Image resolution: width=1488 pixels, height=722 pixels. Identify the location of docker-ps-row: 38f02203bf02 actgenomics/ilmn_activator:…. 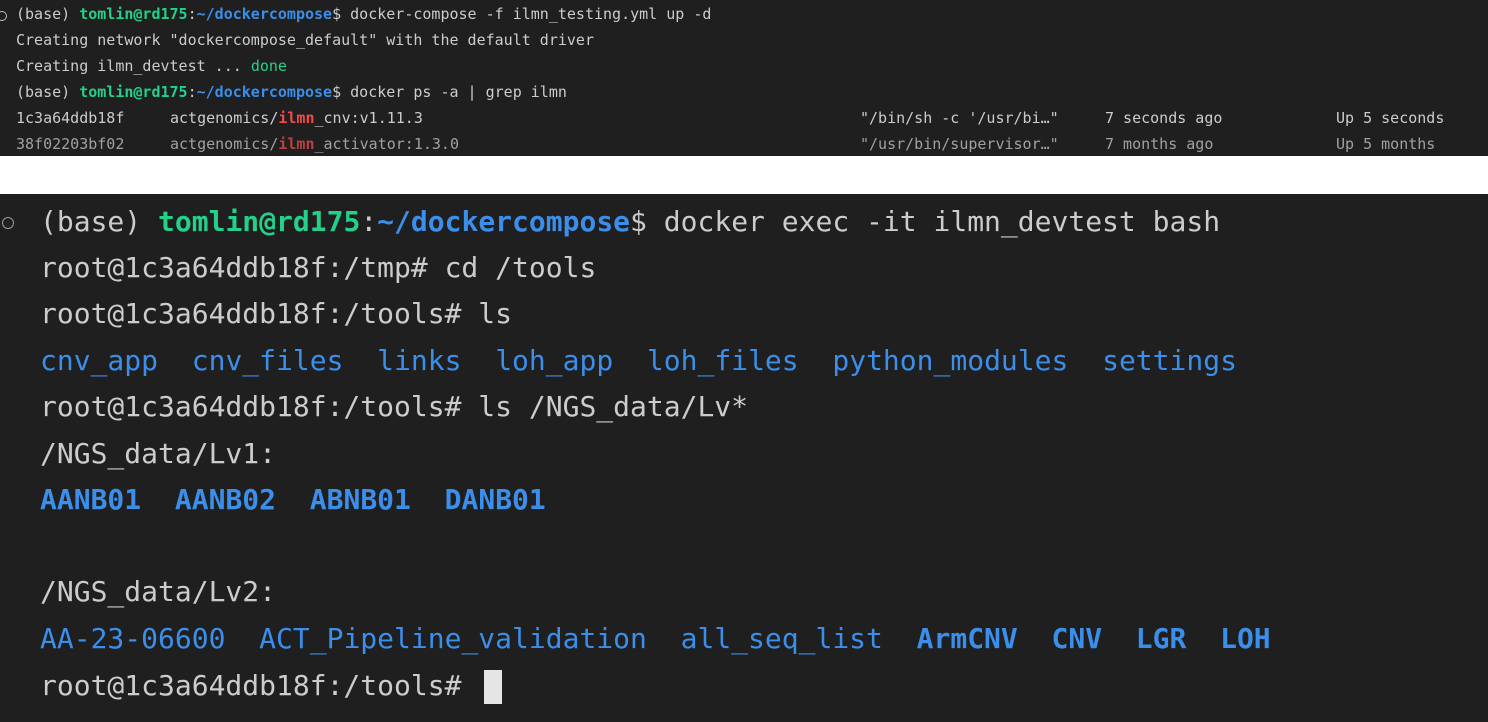
(744, 144).